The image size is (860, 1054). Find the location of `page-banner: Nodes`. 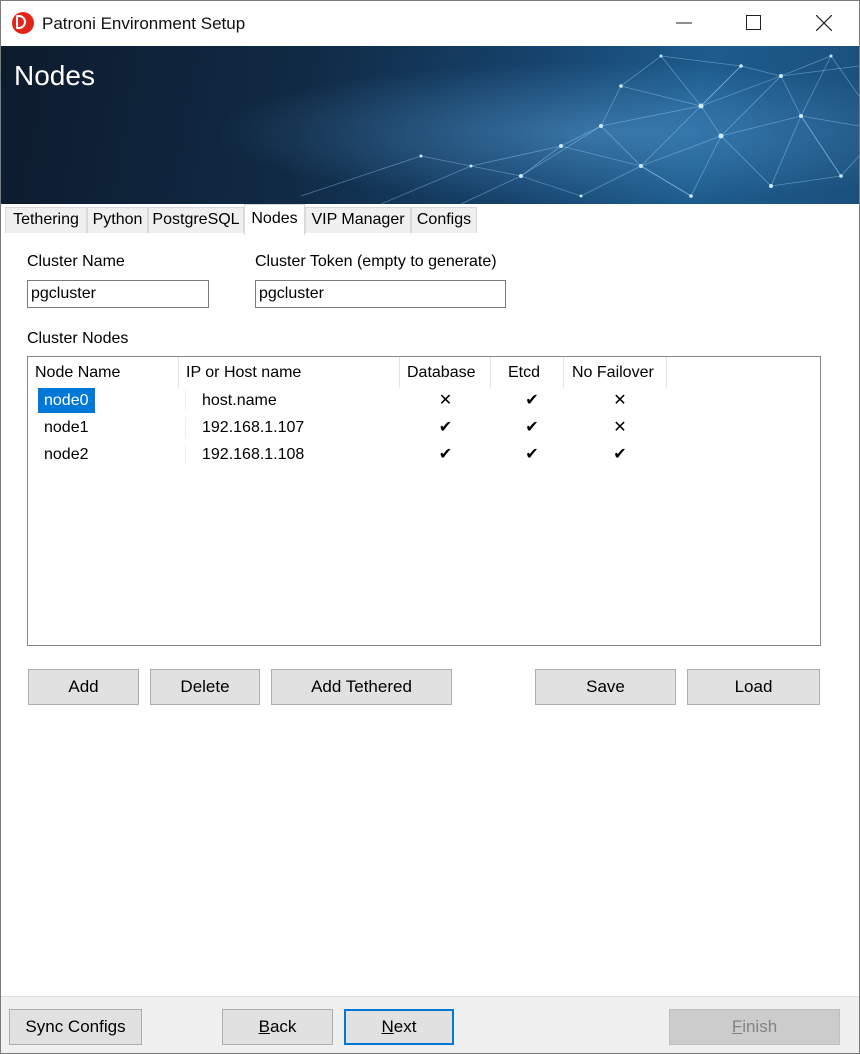

page-banner: Nodes is located at coordinates (430, 125).